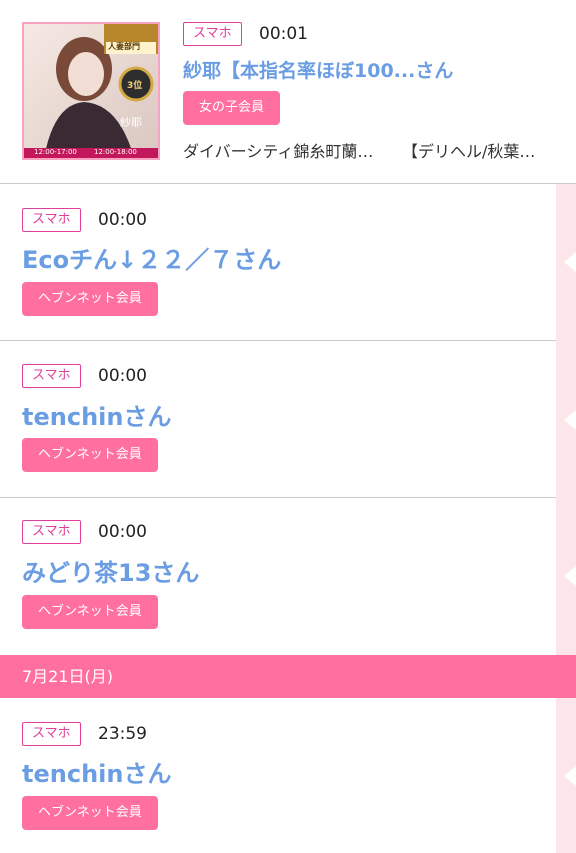 The height and width of the screenshot is (853, 576). What do you see at coordinates (232, 108) in the screenshot?
I see `member-badge: 女の子会員` at bounding box center [232, 108].